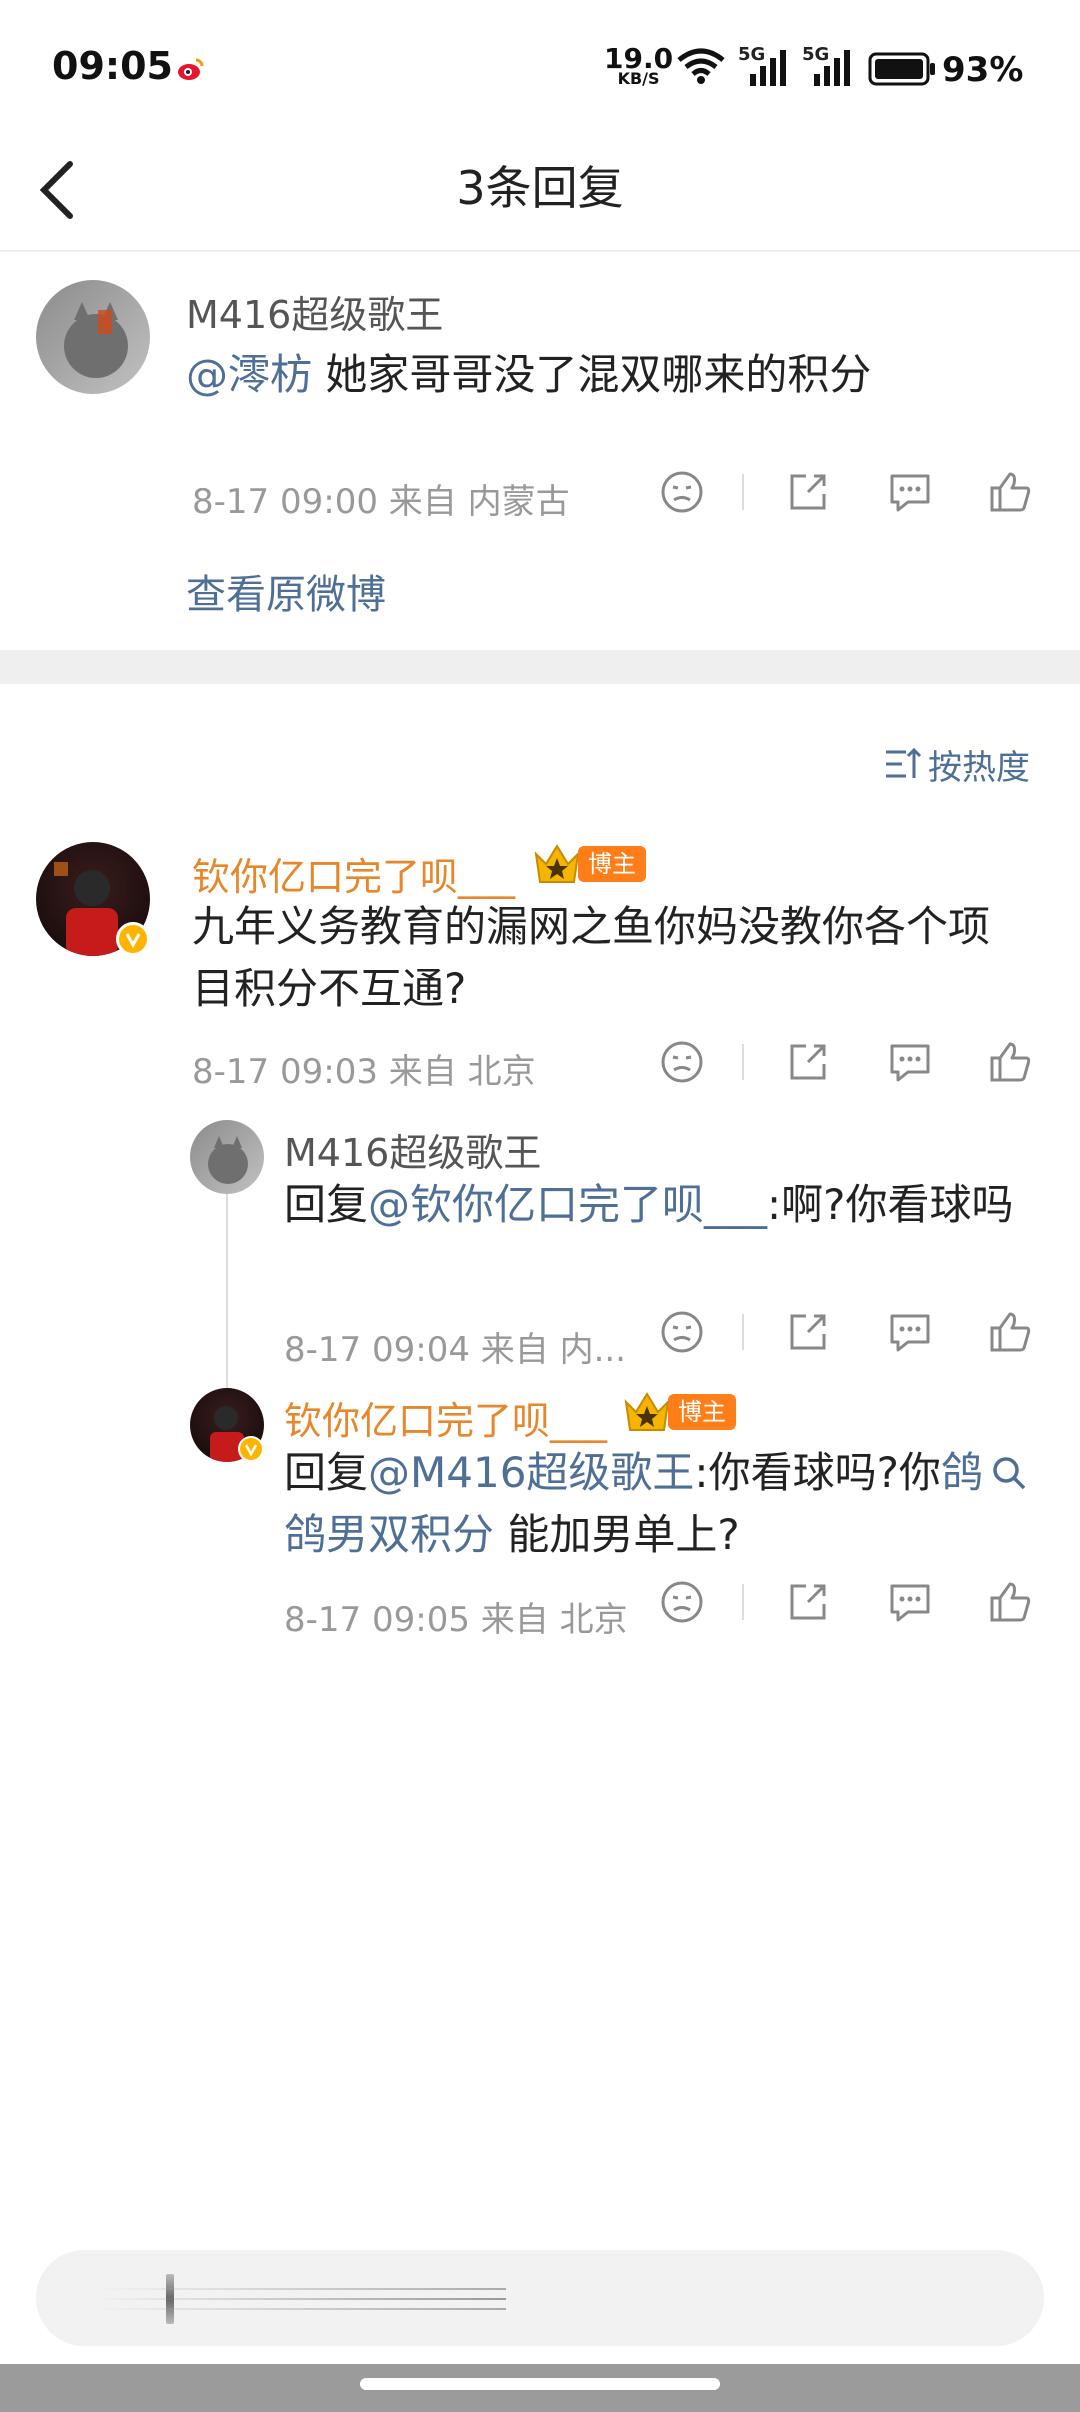 The image size is (1080, 2412). Describe the element at coordinates (445, 1417) in the screenshot. I see `reply-3-username: 钦你亿口完了呗___` at that location.